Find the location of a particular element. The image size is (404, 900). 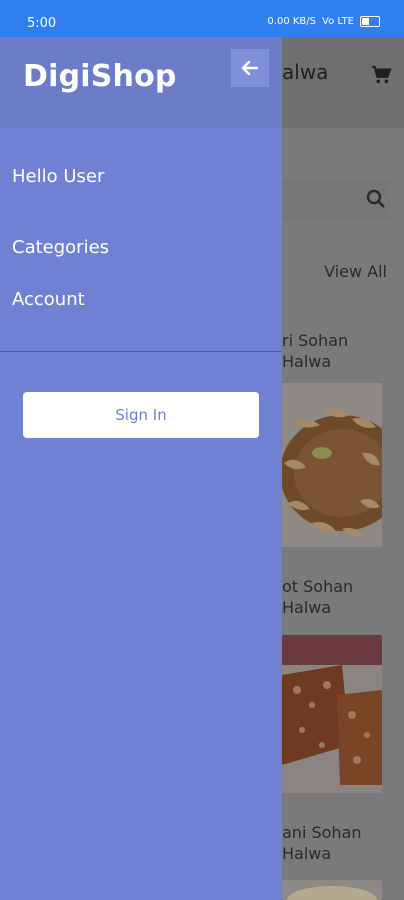

menu-item-account: Account is located at coordinates (48, 299).